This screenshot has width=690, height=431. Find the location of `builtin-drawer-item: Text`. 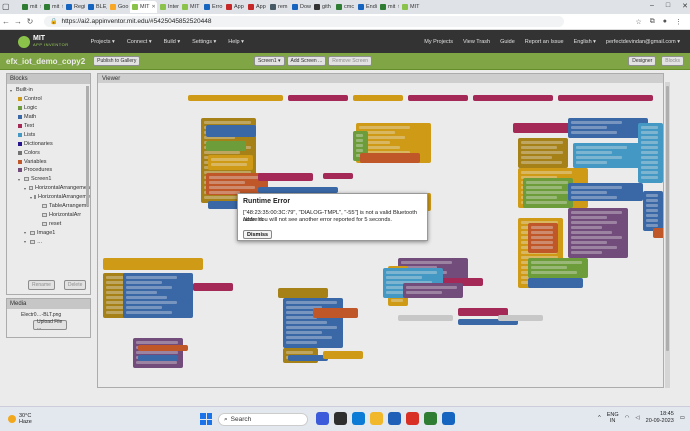

builtin-drawer-item: Text is located at coordinates (50, 126).